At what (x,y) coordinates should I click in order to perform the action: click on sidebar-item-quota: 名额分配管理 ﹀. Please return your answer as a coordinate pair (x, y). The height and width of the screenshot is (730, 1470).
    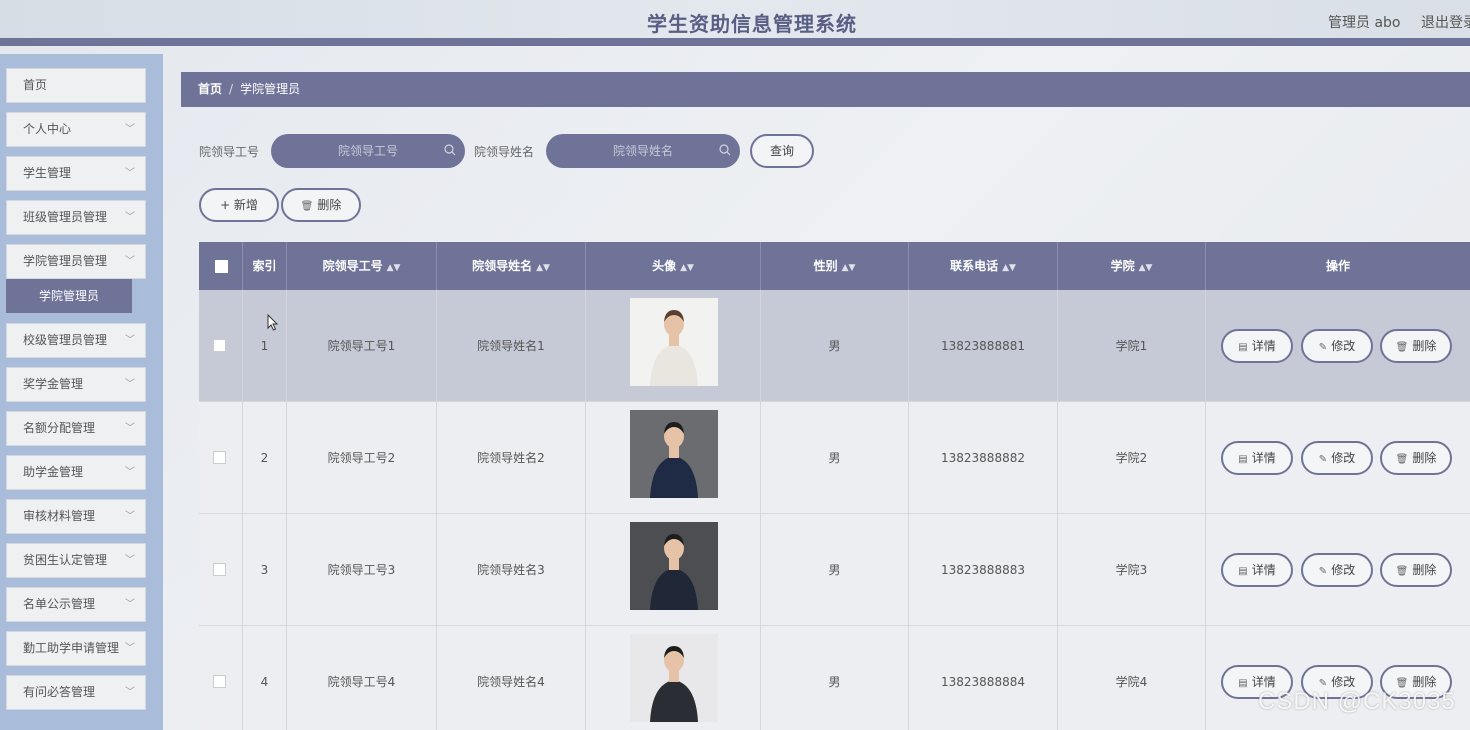
    Looking at the image, I should click on (76, 428).